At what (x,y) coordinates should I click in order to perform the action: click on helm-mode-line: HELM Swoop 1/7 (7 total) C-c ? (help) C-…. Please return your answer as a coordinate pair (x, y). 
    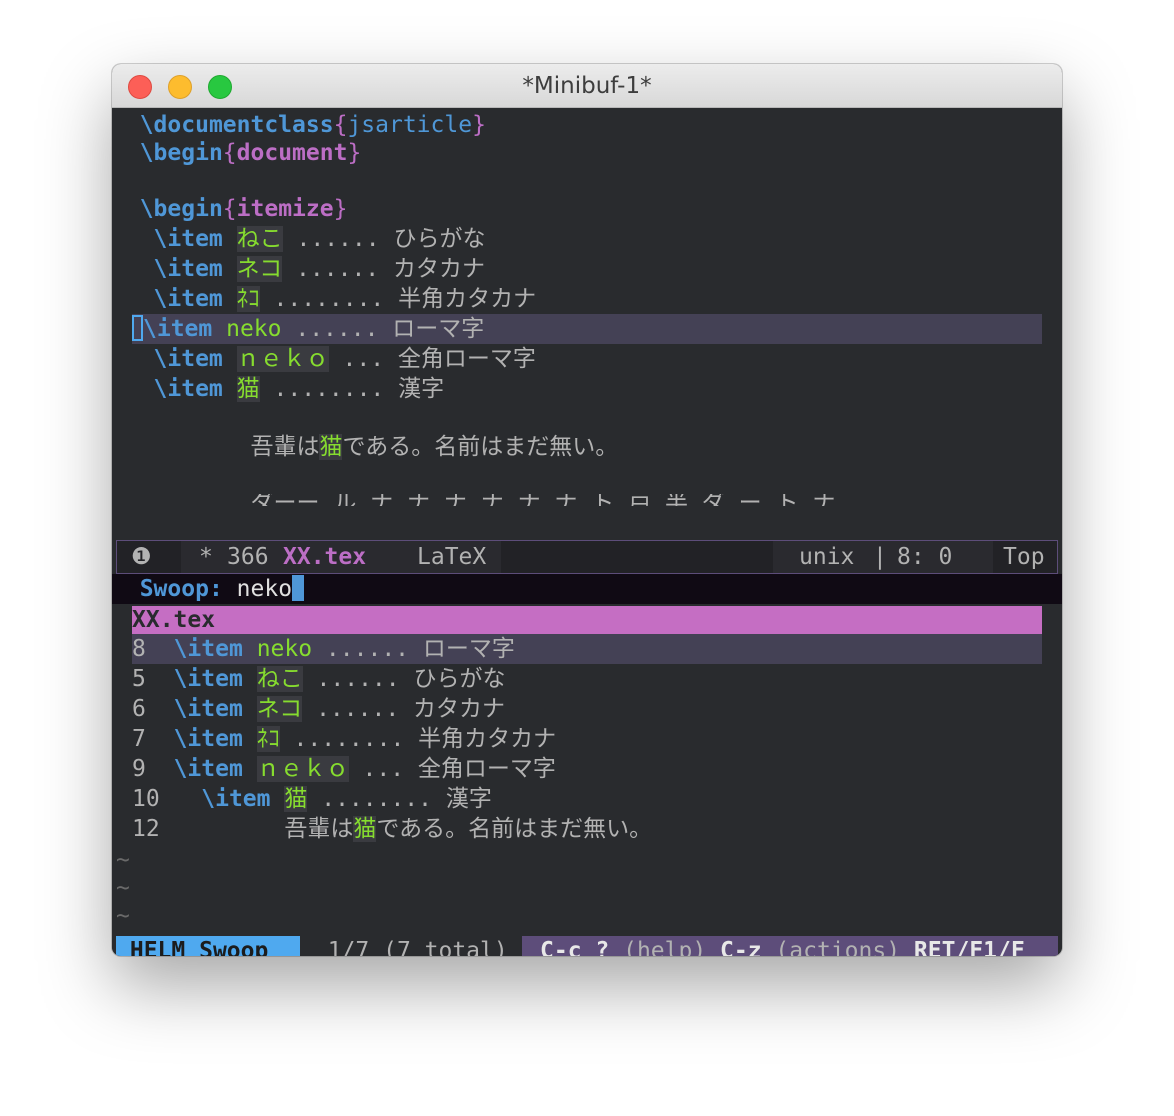
    Looking at the image, I should click on (587, 946).